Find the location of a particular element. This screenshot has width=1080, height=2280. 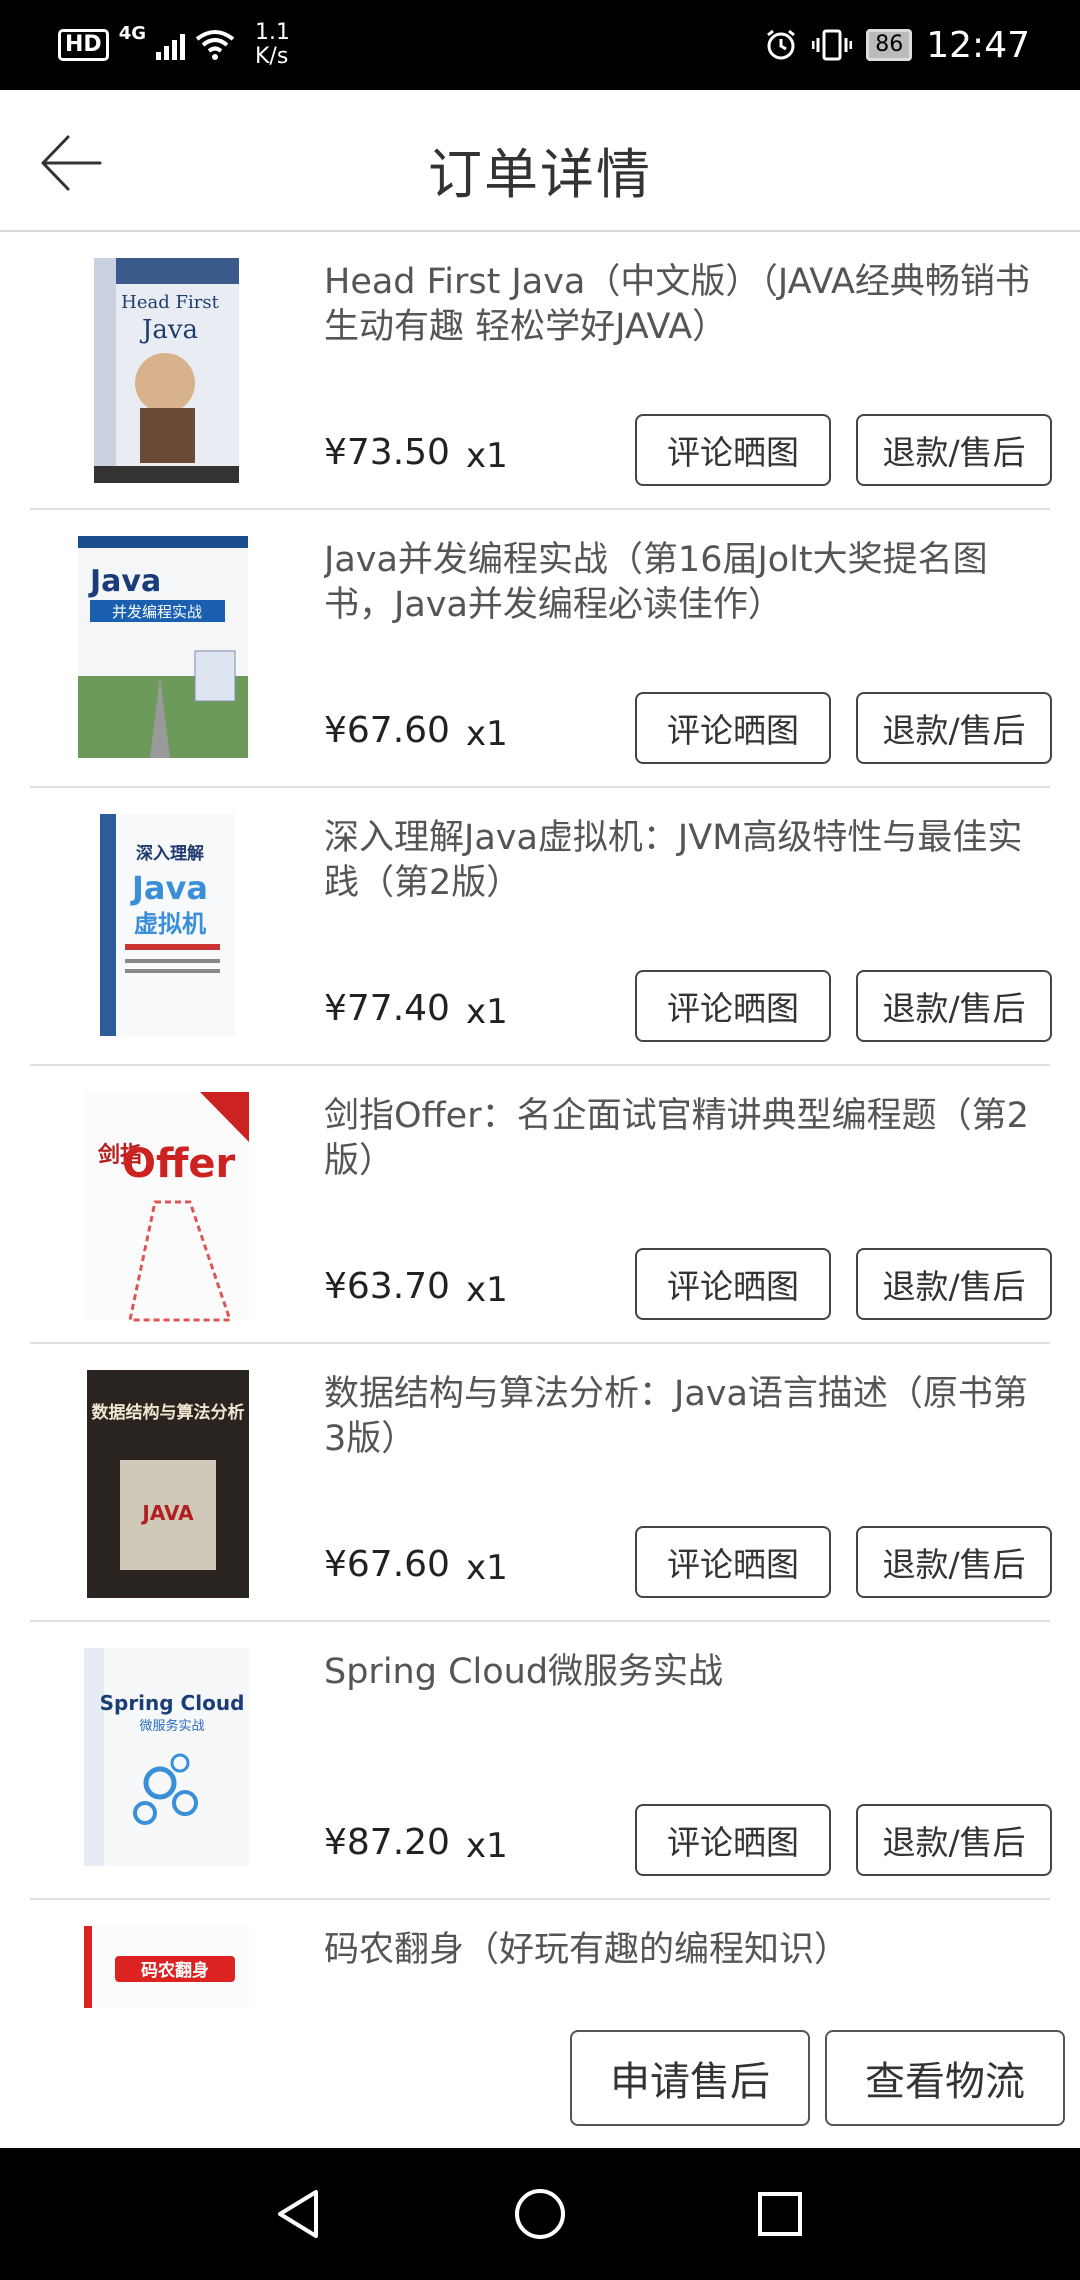

product-title: Java并发编程实战（第16届Jolt大奖提名图书，Java并发编程必读佳作） is located at coordinates (684, 583).